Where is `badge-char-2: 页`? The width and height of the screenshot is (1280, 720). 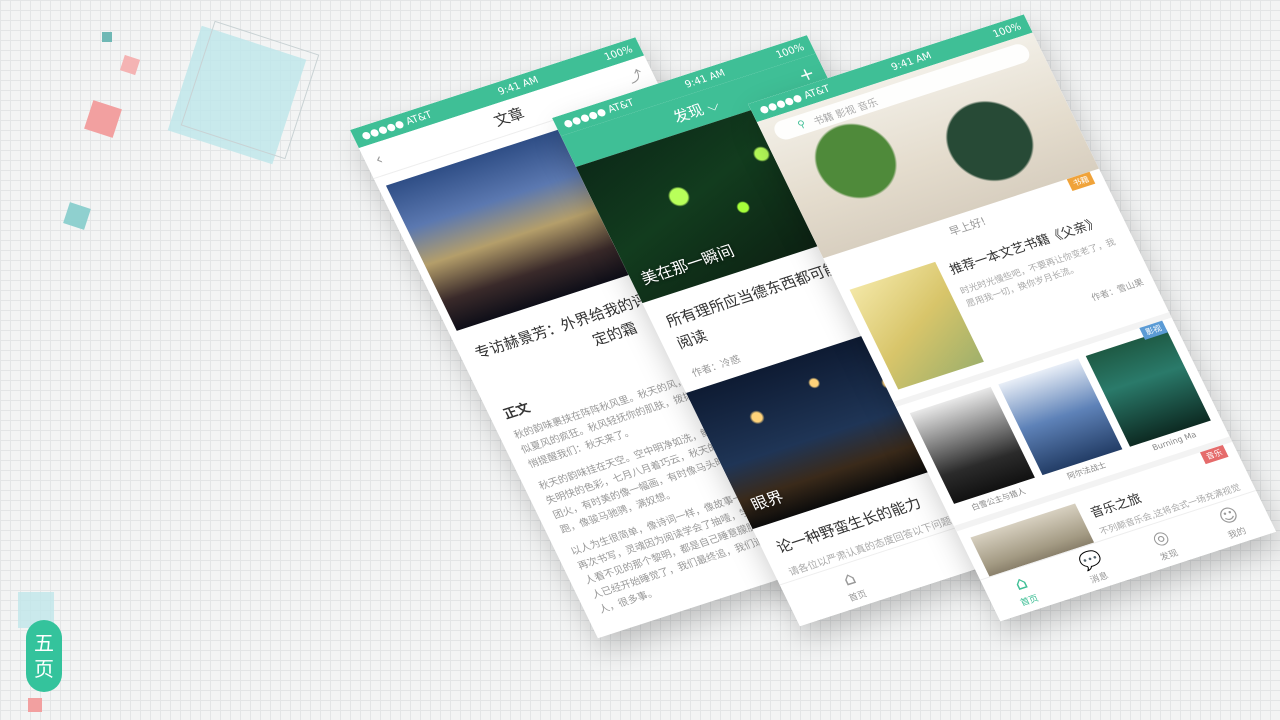 badge-char-2: 页 is located at coordinates (44, 669).